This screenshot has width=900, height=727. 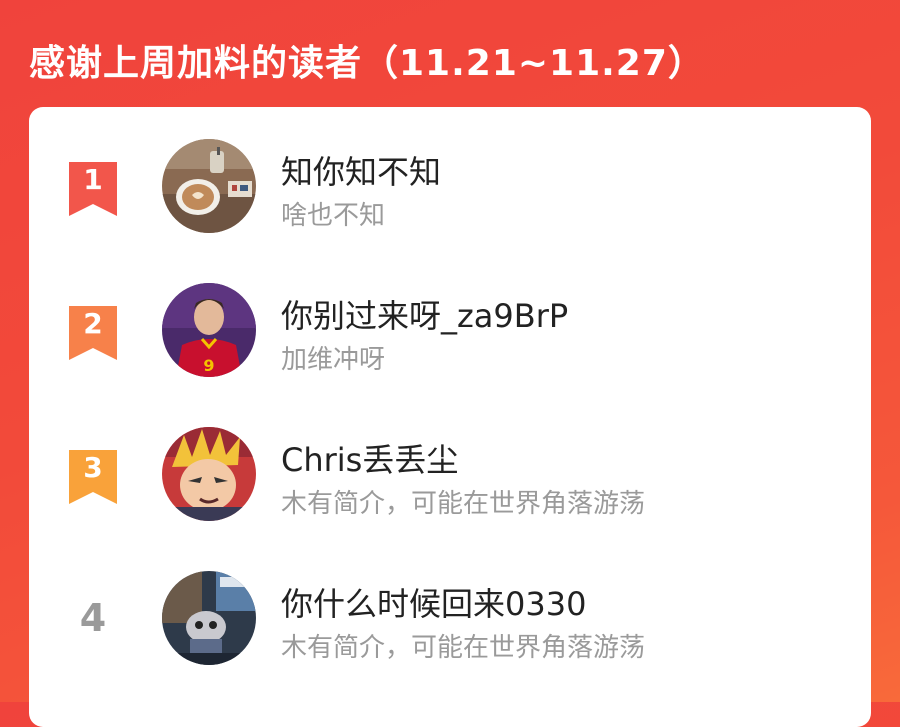 I want to click on reader-row-1: 1 知你知不知 啥也不知, so click(x=450, y=185).